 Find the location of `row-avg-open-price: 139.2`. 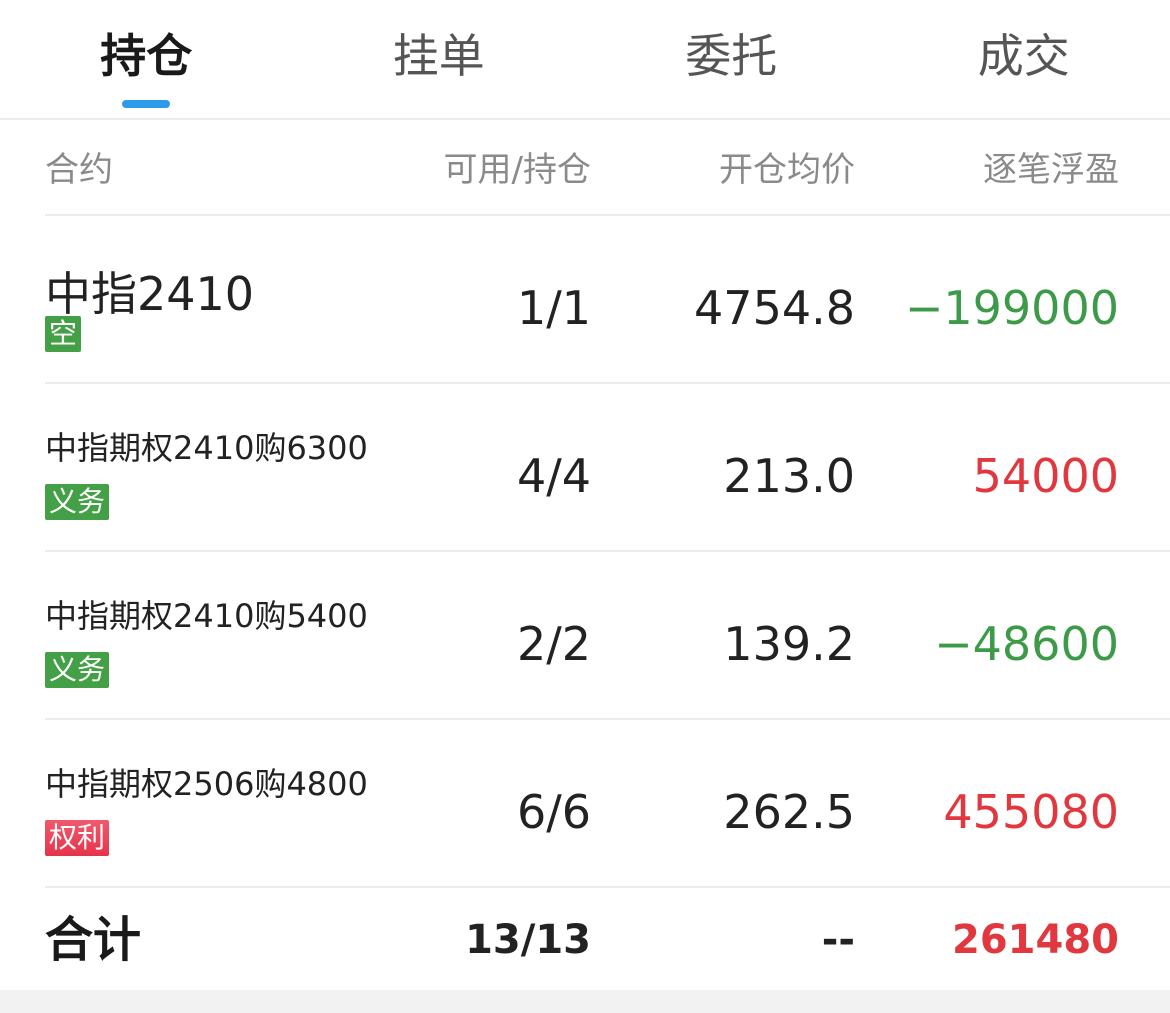

row-avg-open-price: 139.2 is located at coordinates (789, 644).